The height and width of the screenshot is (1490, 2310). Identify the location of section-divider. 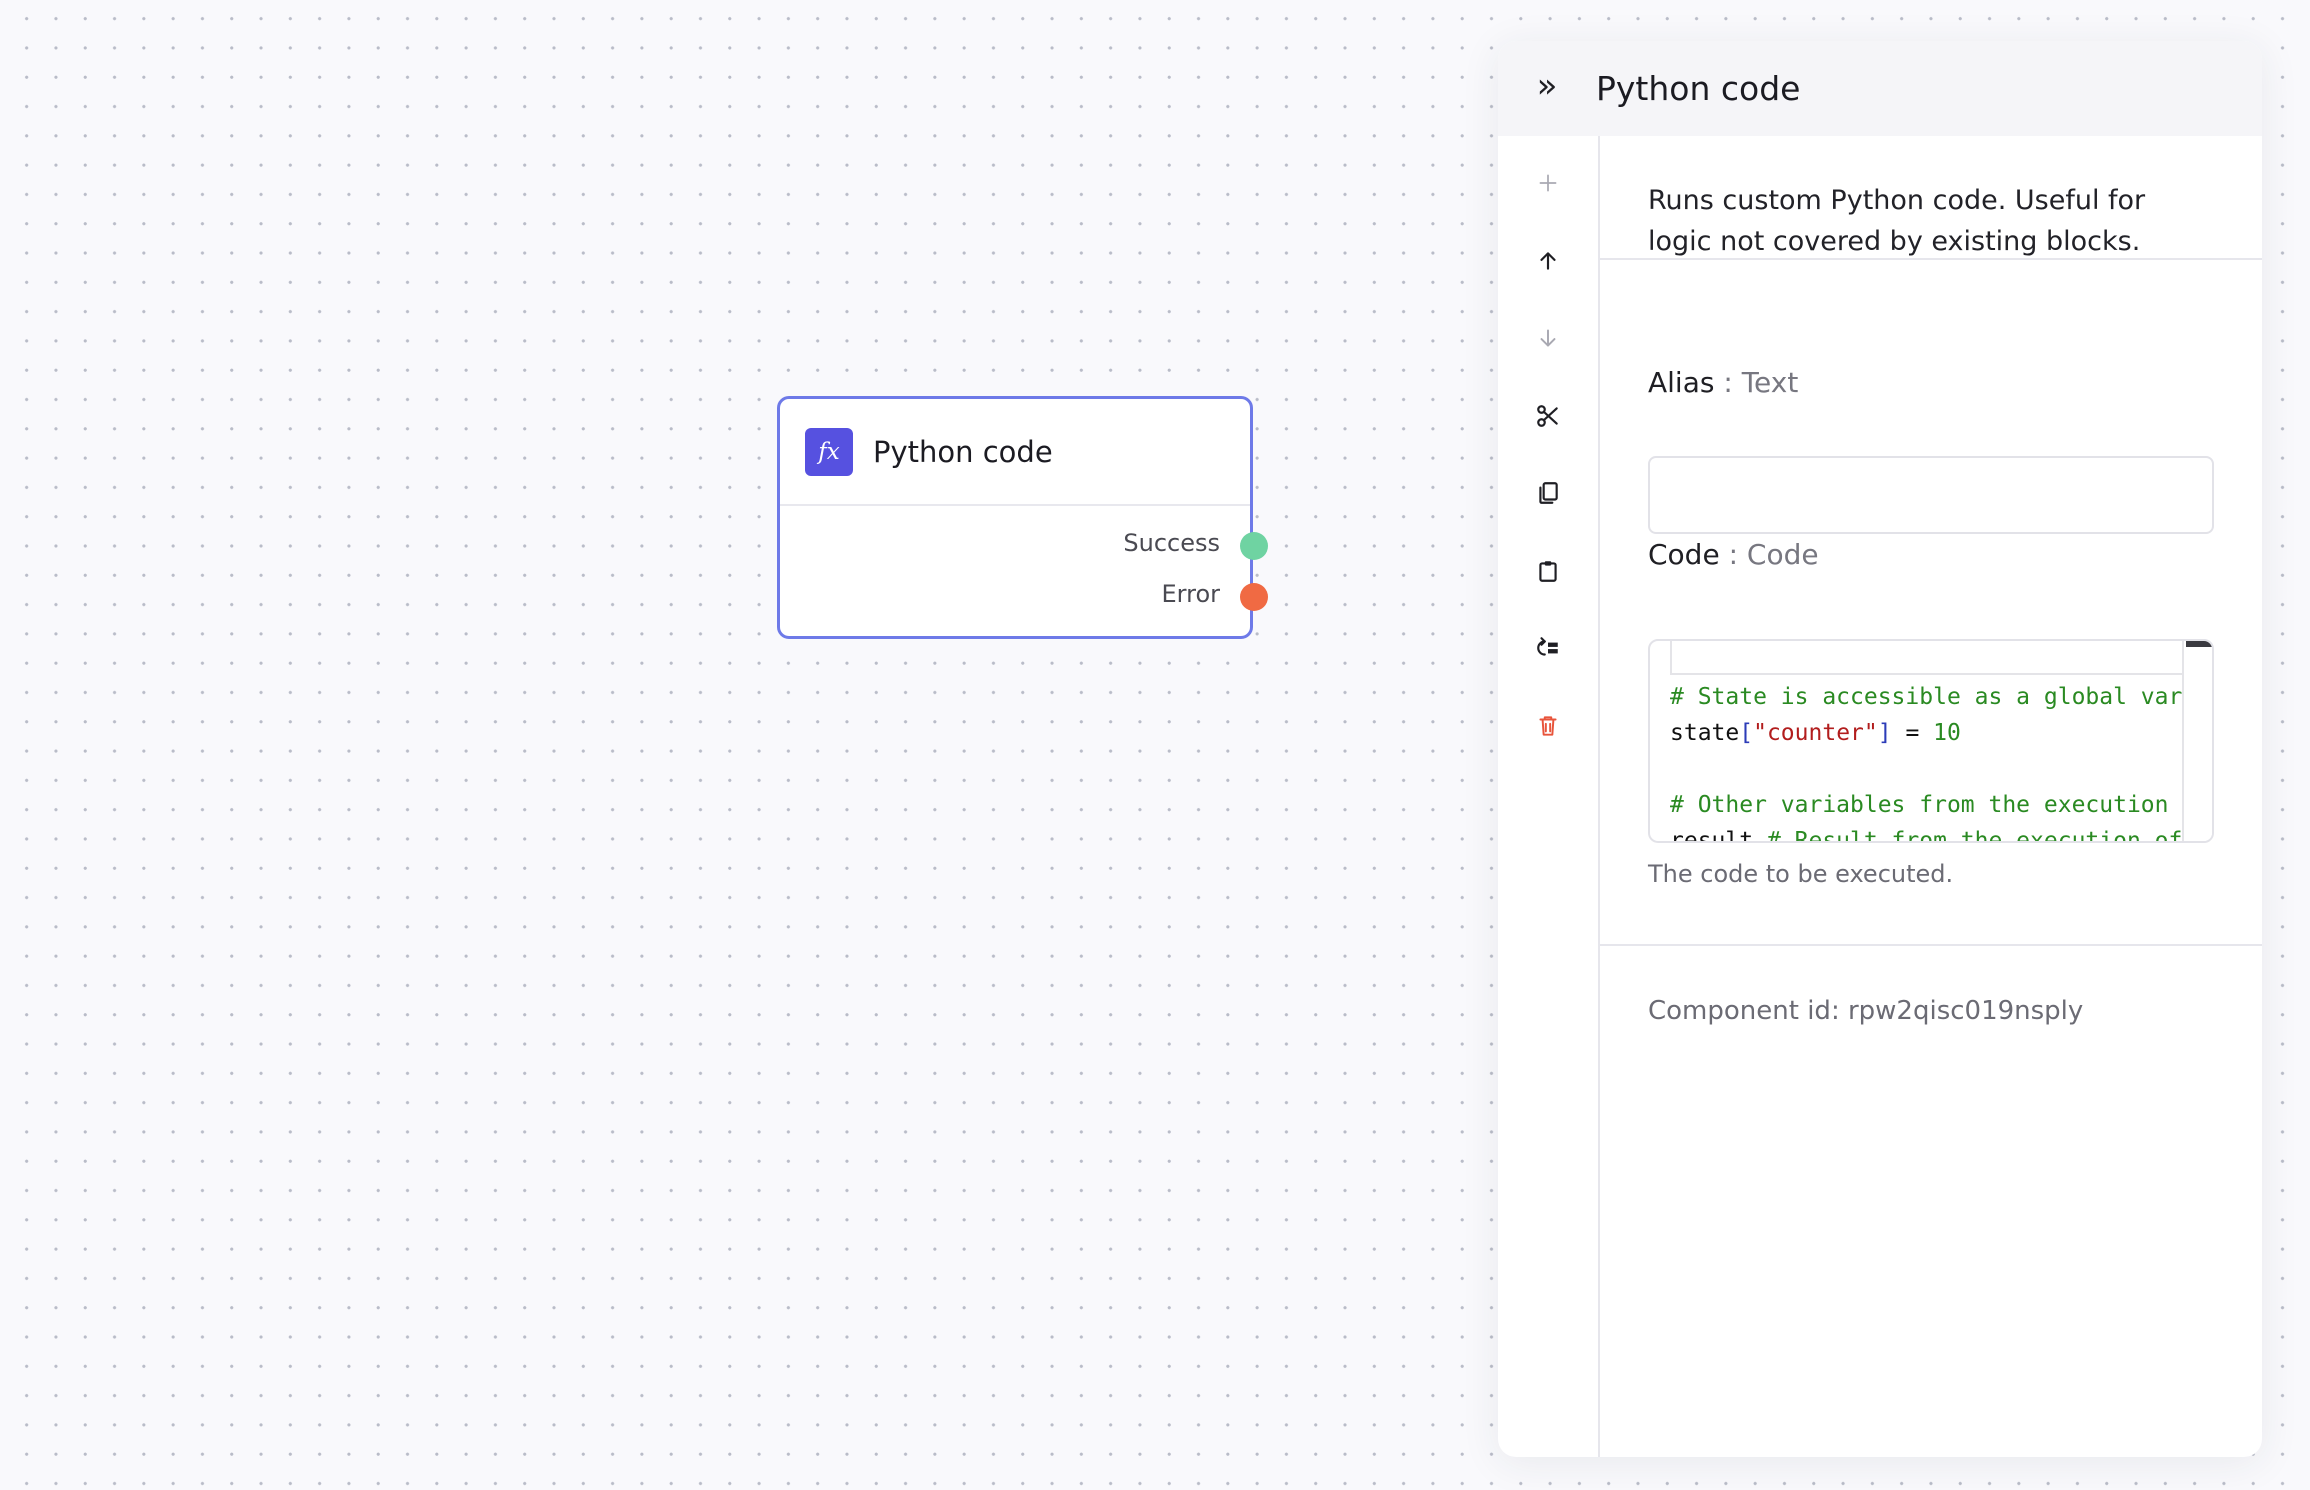
(1931, 945).